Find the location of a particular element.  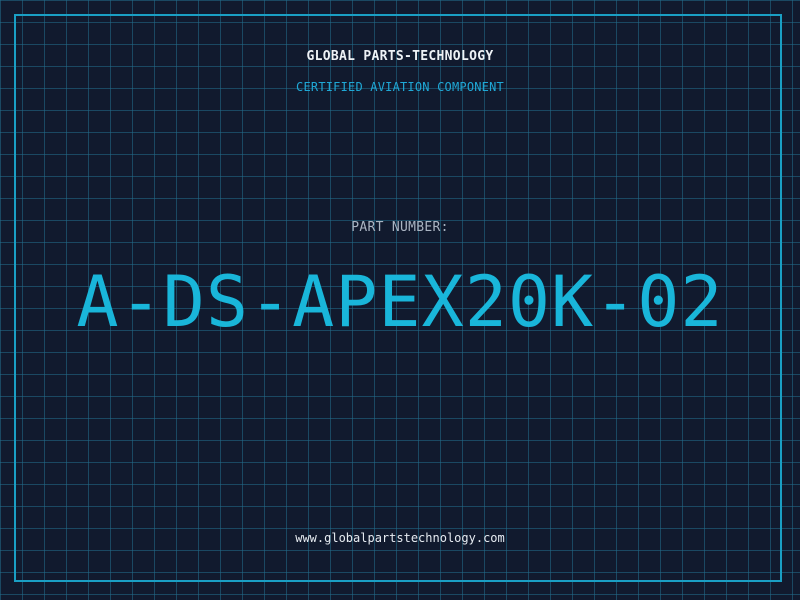

certification-subtitle: CERTIFIED AVIATION COMPONENT is located at coordinates (400, 87).